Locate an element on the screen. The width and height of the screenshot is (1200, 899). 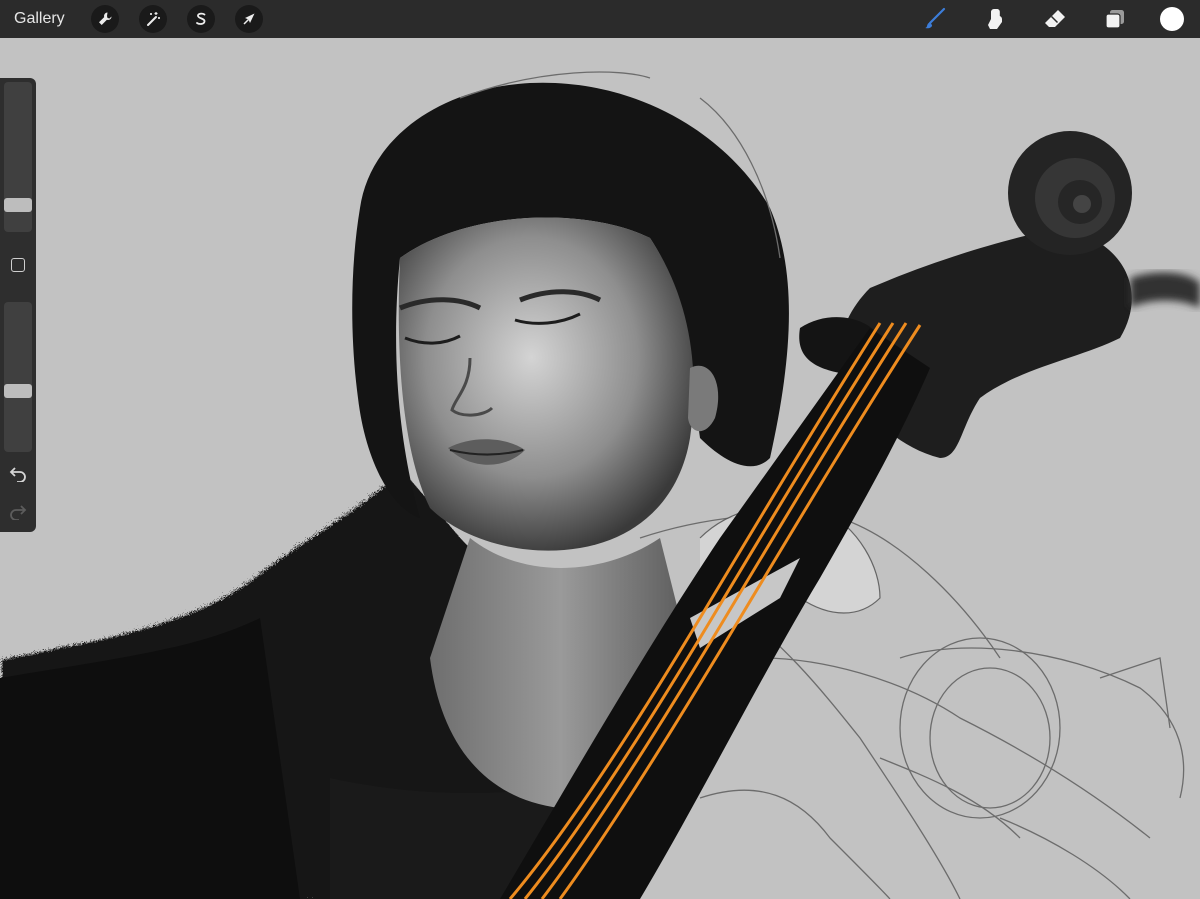
layers-button is located at coordinates (1115, 19).